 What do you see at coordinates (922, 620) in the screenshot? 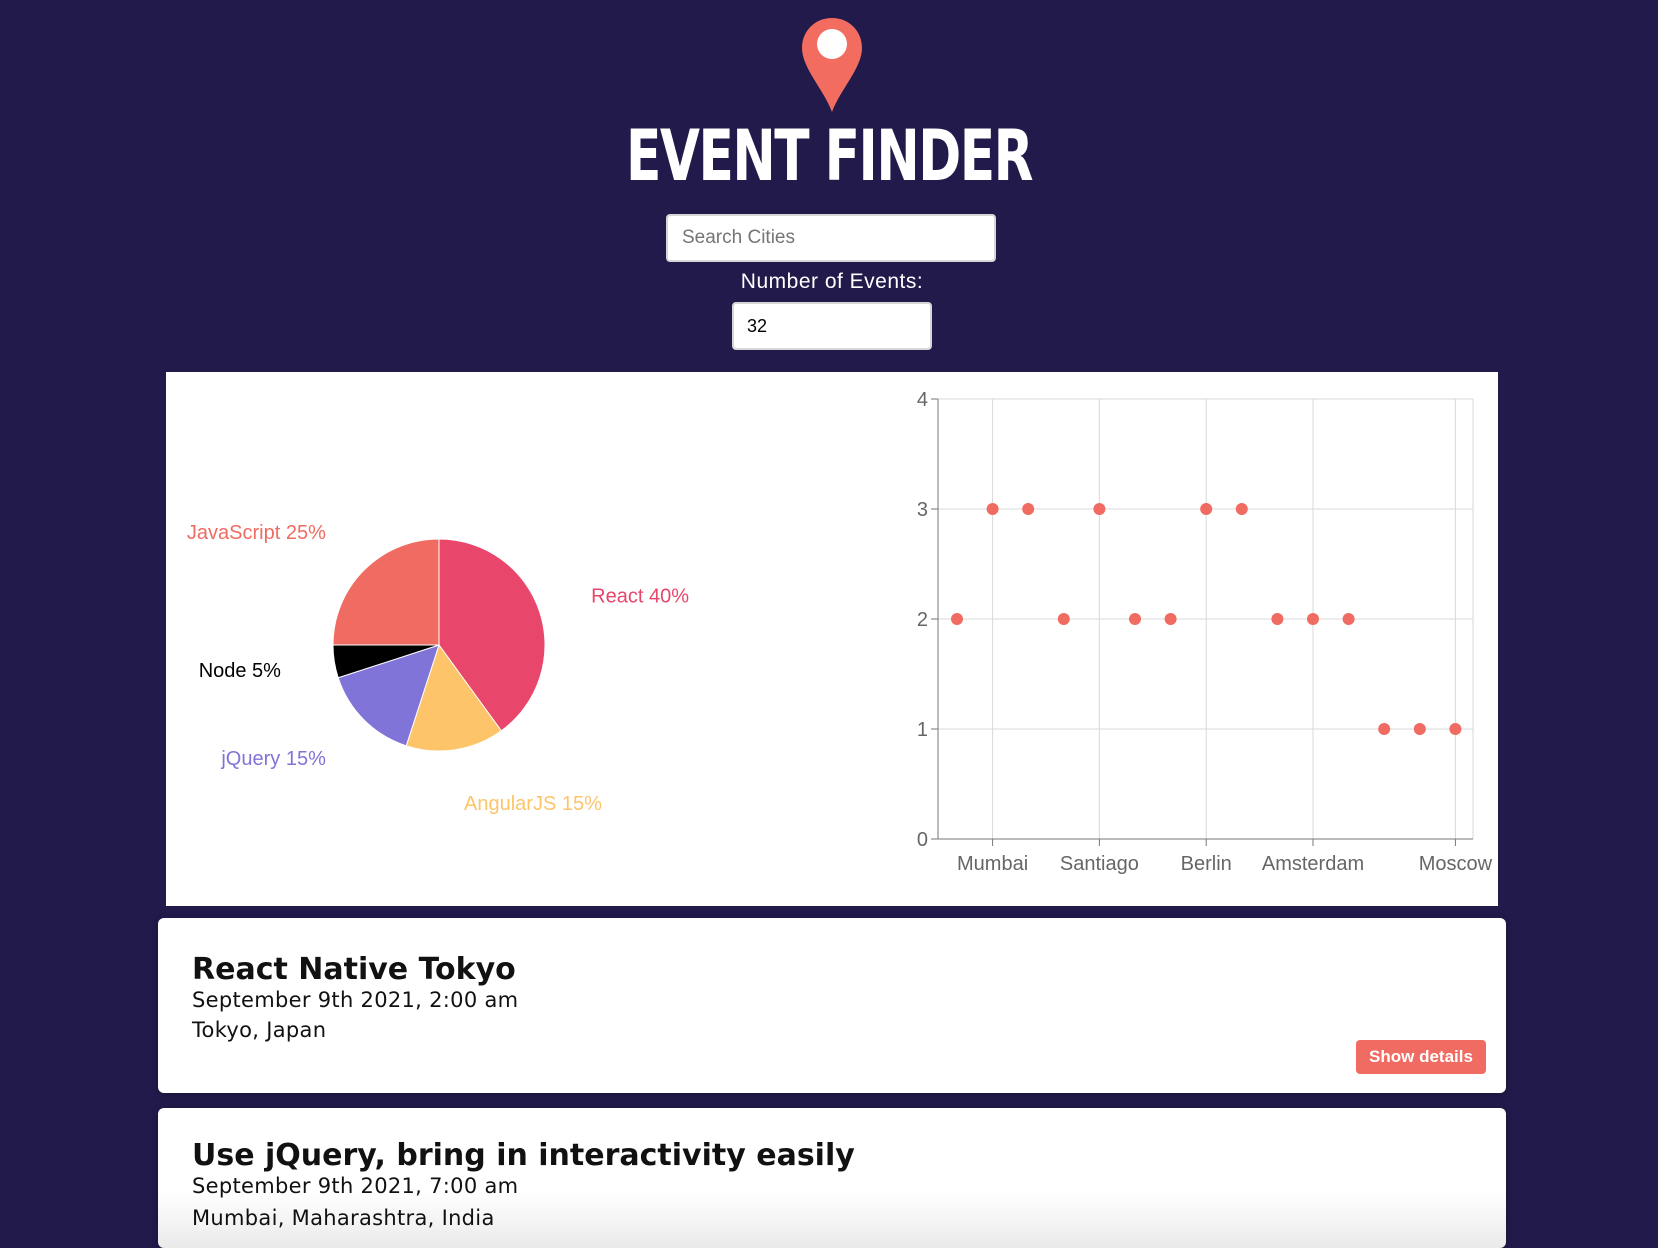
I see `y-tick-label: 2` at bounding box center [922, 620].